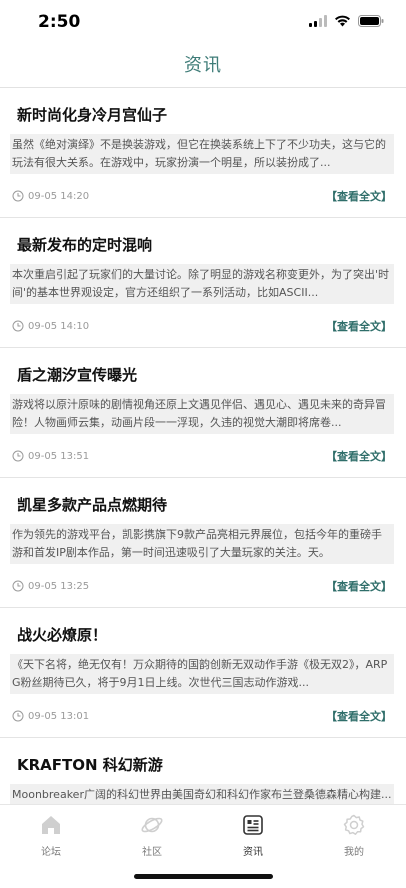 This screenshot has width=406, height=888. I want to click on news-title: 凯星多款产品点燃期待, so click(92, 504).